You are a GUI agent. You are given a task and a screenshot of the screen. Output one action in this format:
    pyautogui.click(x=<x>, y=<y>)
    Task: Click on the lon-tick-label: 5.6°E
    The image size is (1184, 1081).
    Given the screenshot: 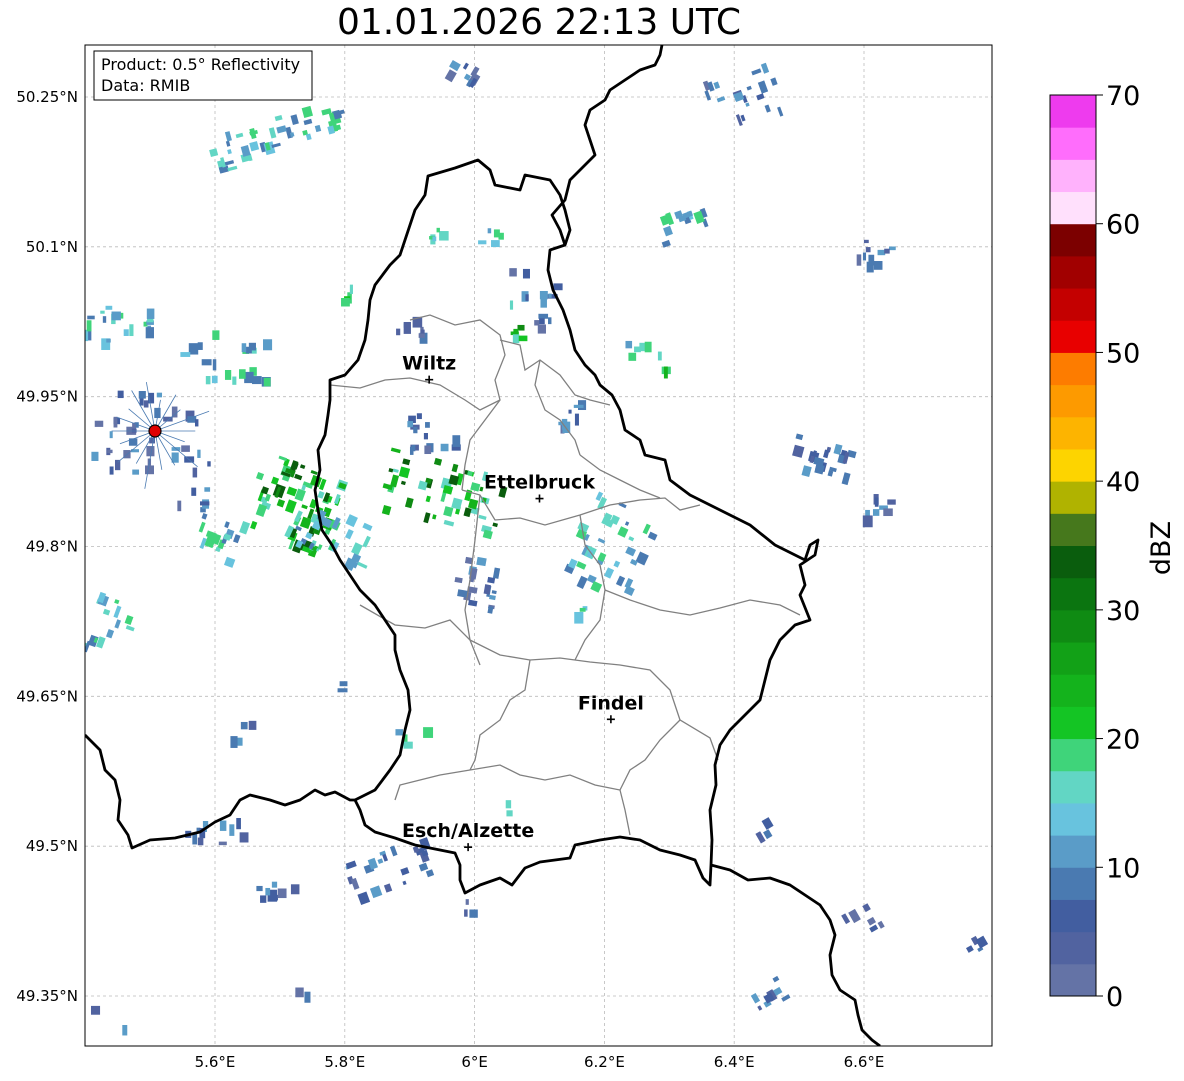 What is the action you would take?
    pyautogui.click(x=215, y=1062)
    